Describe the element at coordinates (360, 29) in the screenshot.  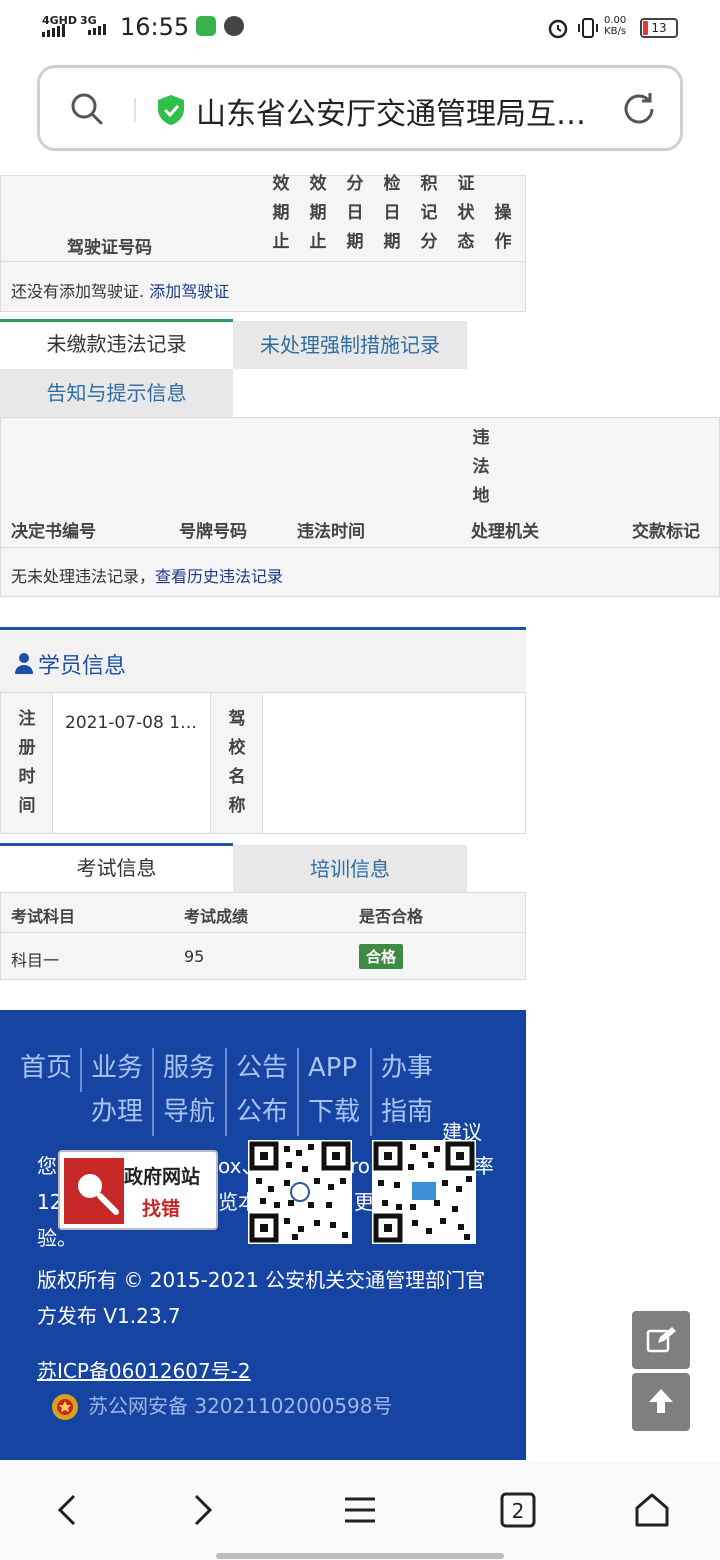
I see `status-bar: 4GHD 3G 16:55 0.00 KB/s 13` at that location.